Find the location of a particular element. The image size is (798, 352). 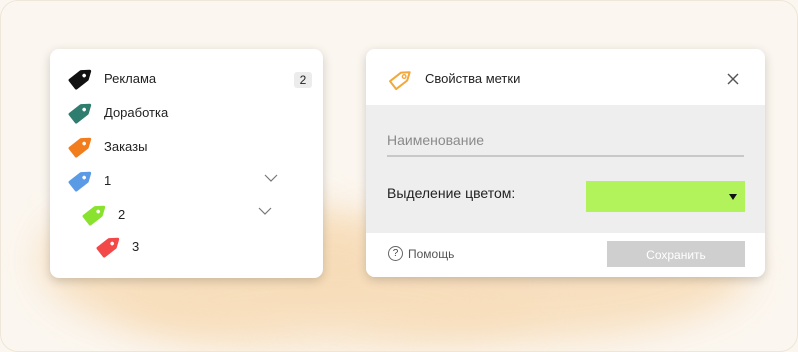

label-name: Доработка is located at coordinates (136, 112).